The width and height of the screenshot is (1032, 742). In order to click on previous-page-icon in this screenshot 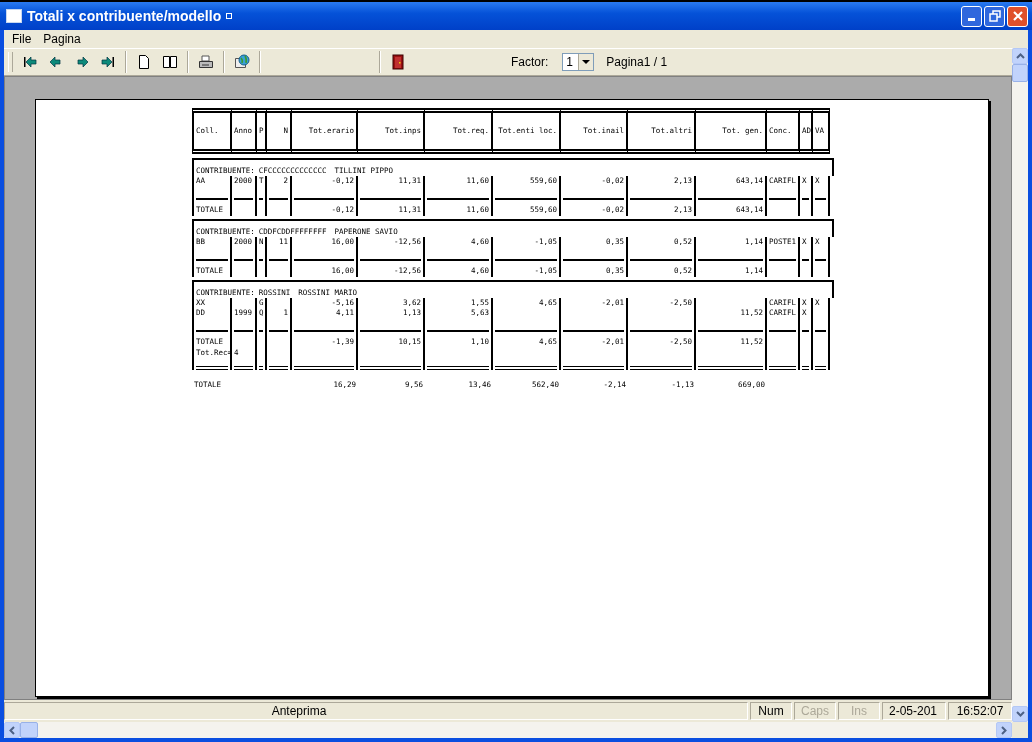, I will do `click(56, 62)`.